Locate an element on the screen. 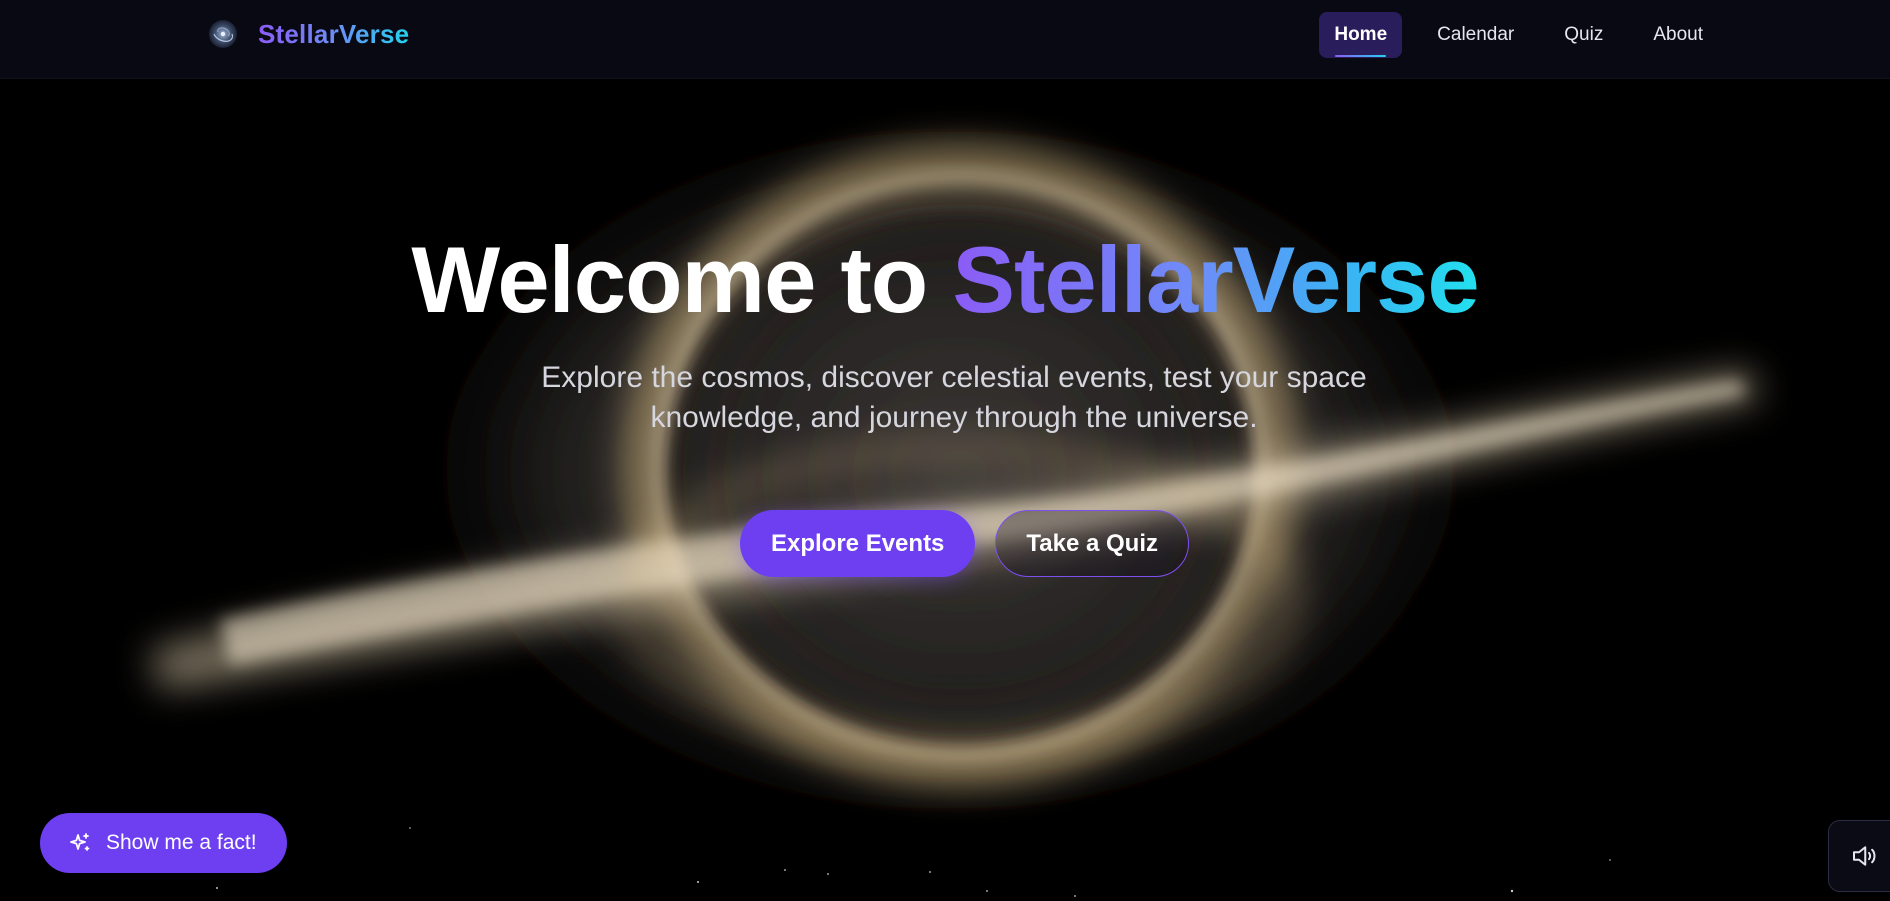  explore-events-button: Explore Events is located at coordinates (858, 543).